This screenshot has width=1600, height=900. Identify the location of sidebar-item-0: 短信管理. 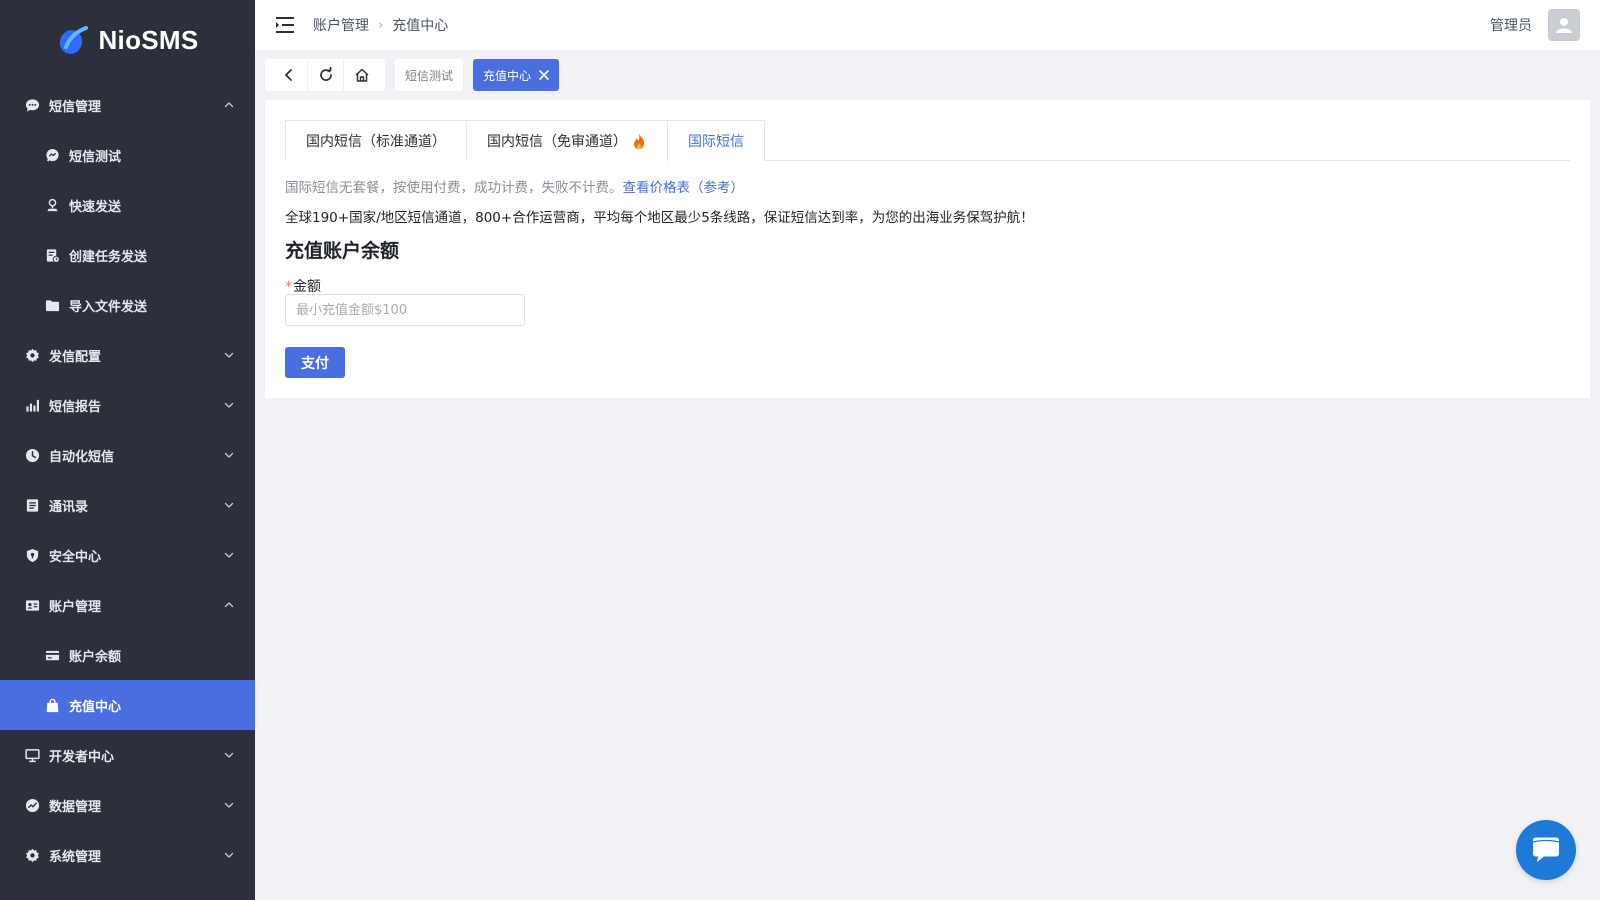
(127, 105).